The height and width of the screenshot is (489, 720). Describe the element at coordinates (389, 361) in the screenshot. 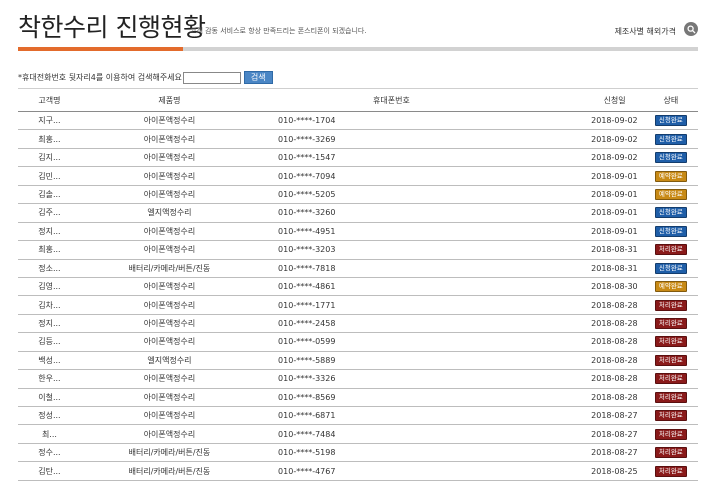

I see `phone-number: 010-****-5889` at that location.